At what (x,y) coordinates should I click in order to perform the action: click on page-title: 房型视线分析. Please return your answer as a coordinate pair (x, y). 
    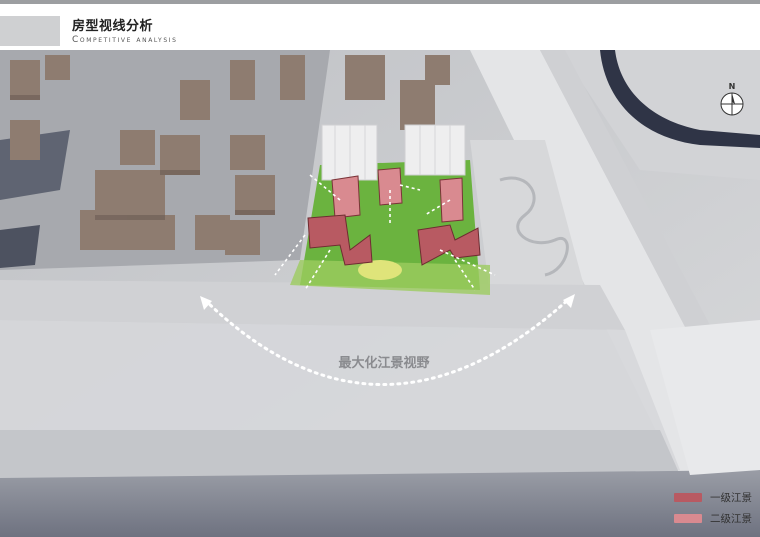
    Looking at the image, I should click on (113, 26).